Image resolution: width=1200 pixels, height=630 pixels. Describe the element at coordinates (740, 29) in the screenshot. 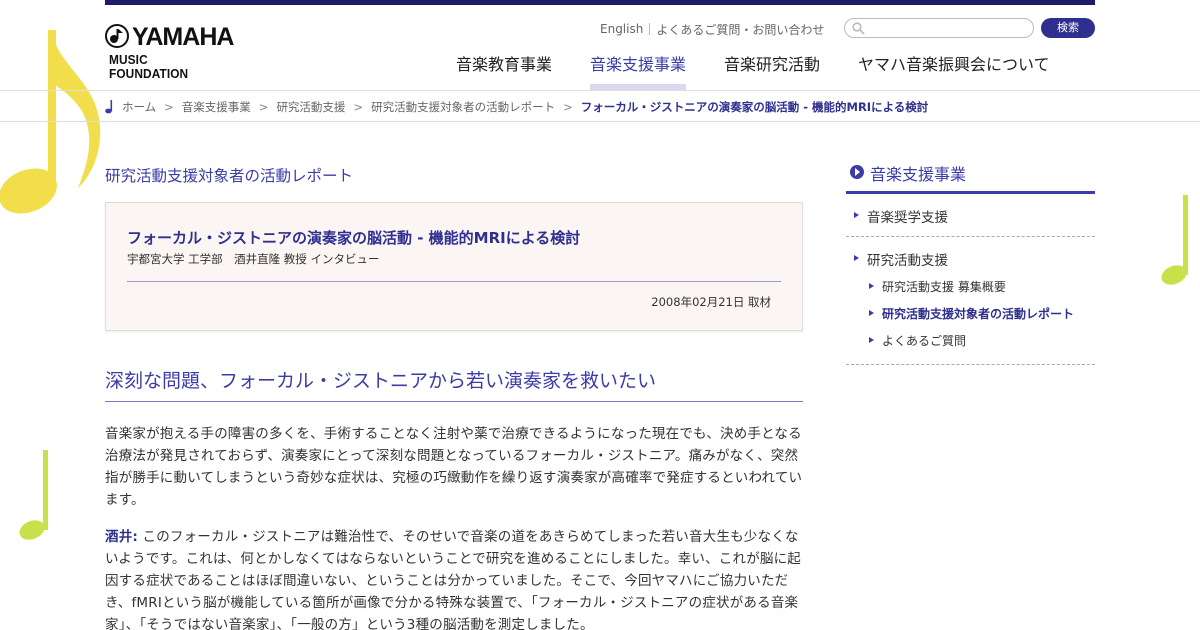

I see `faq-contact-link: よくあるご質問・お問い合わせ` at that location.